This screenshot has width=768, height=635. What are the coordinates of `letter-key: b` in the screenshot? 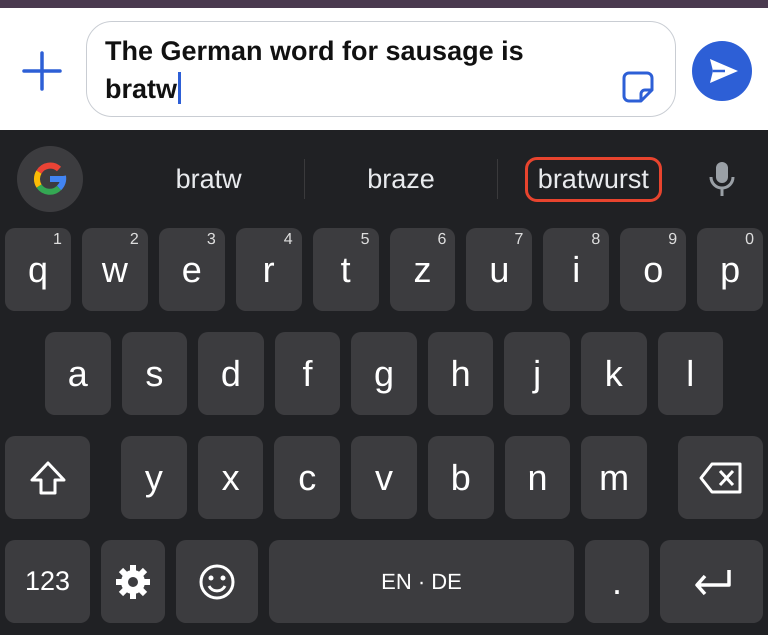 It's located at (461, 477).